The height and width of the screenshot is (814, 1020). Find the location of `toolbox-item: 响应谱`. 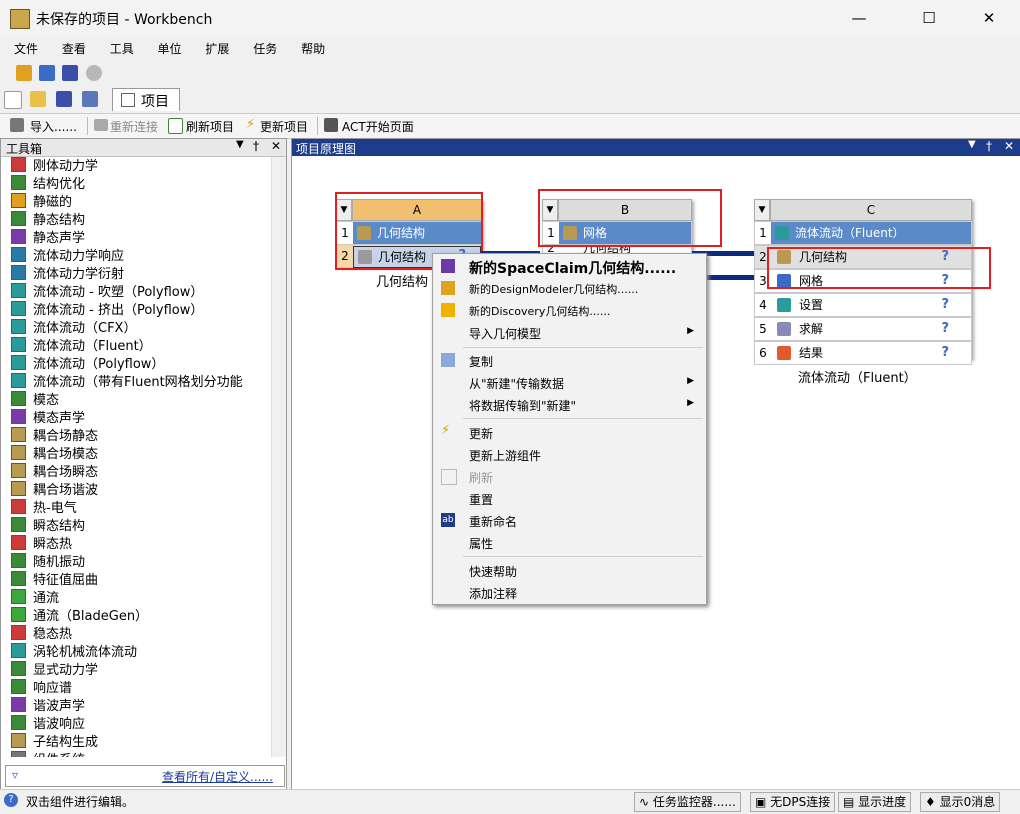

toolbox-item: 响应谱 is located at coordinates (41, 686).